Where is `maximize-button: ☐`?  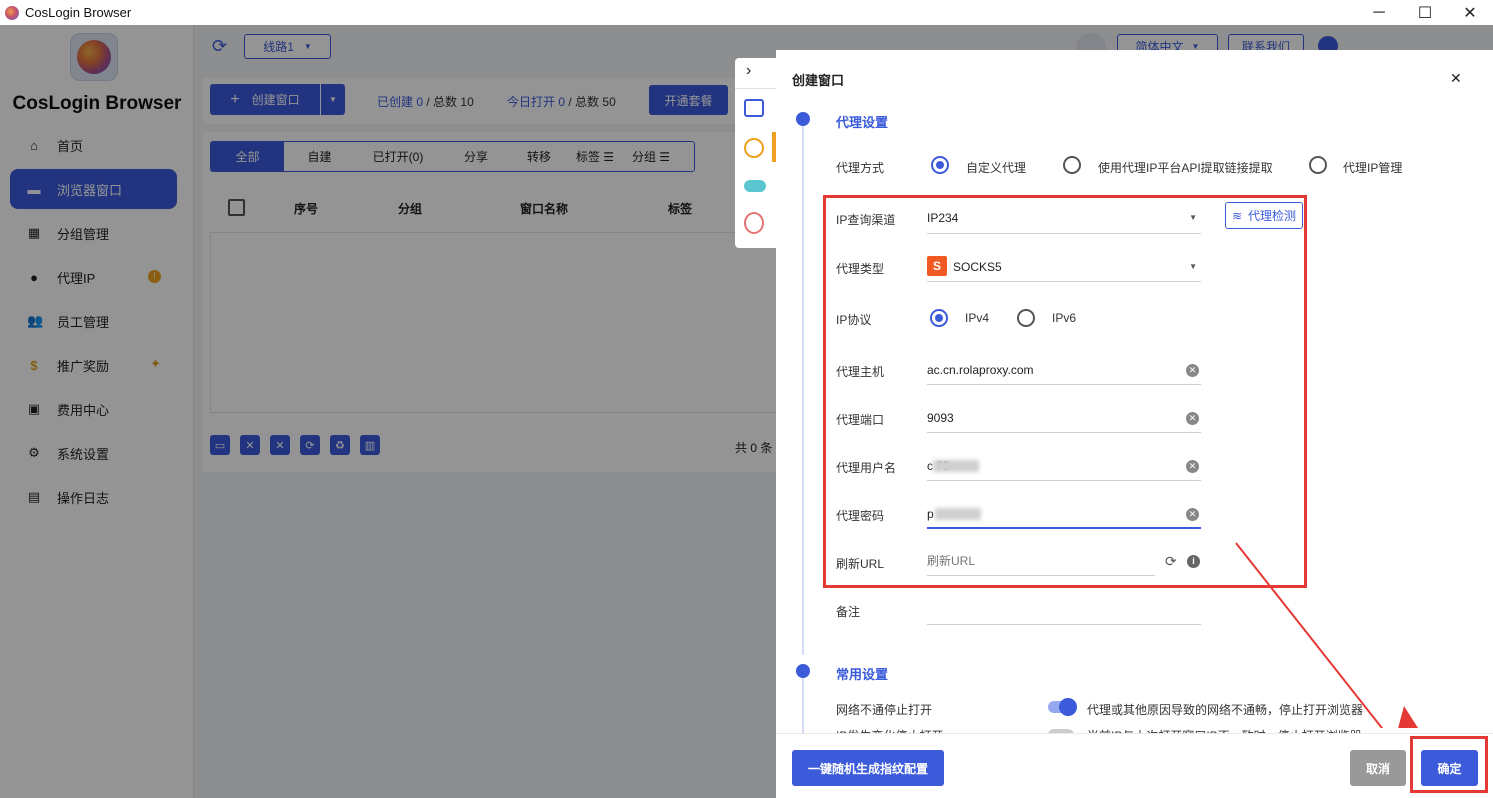 maximize-button: ☐ is located at coordinates (1425, 12).